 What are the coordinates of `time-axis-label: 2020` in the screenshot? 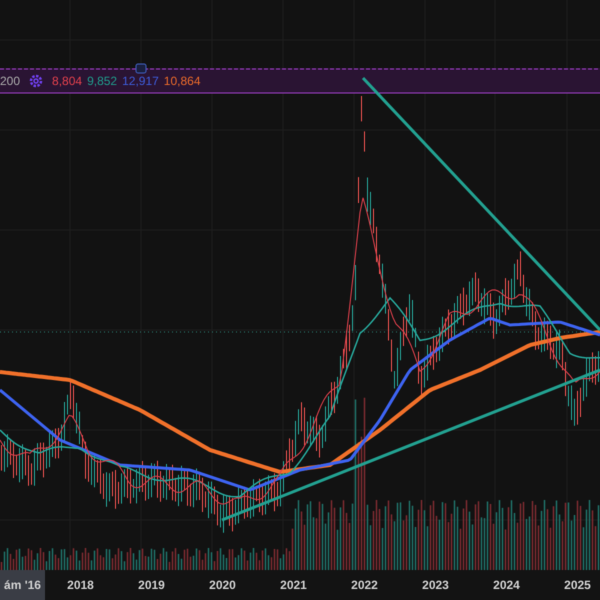 It's located at (222, 585).